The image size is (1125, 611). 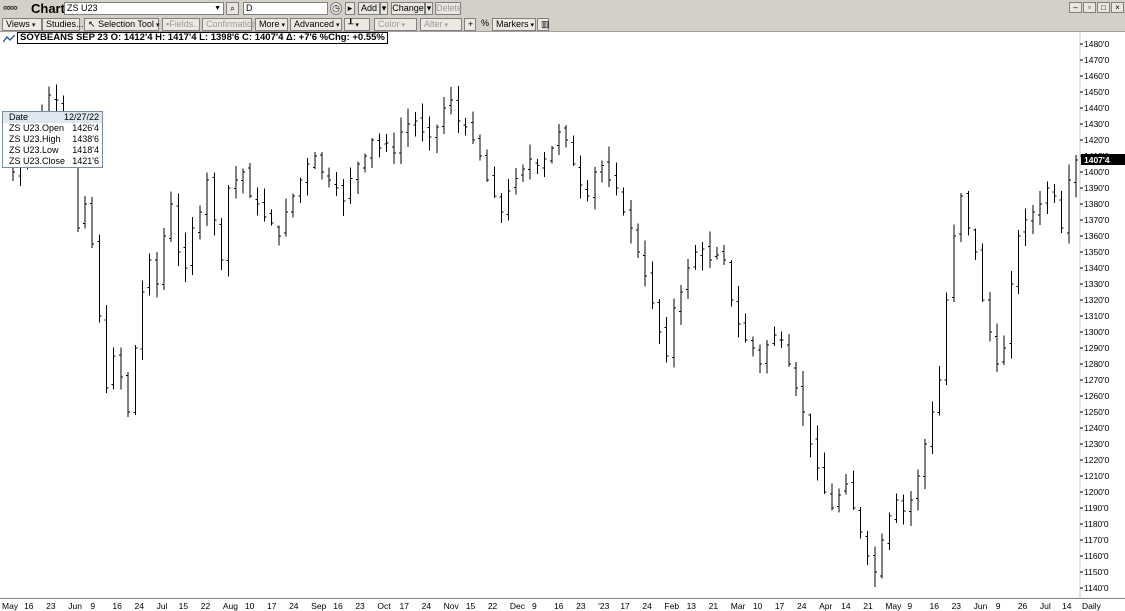 I want to click on advanced-button: Advanced ▾, so click(x=316, y=24).